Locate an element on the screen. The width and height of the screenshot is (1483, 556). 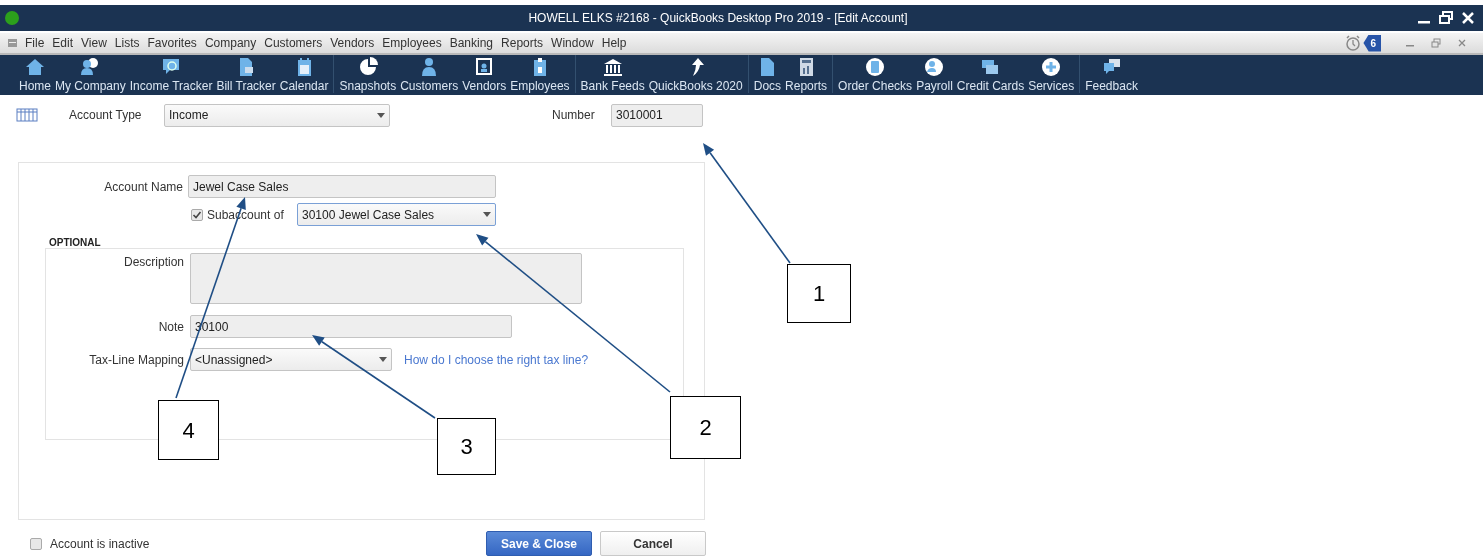
field-label: Tax-Line Mapping is located at coordinates (136, 359).